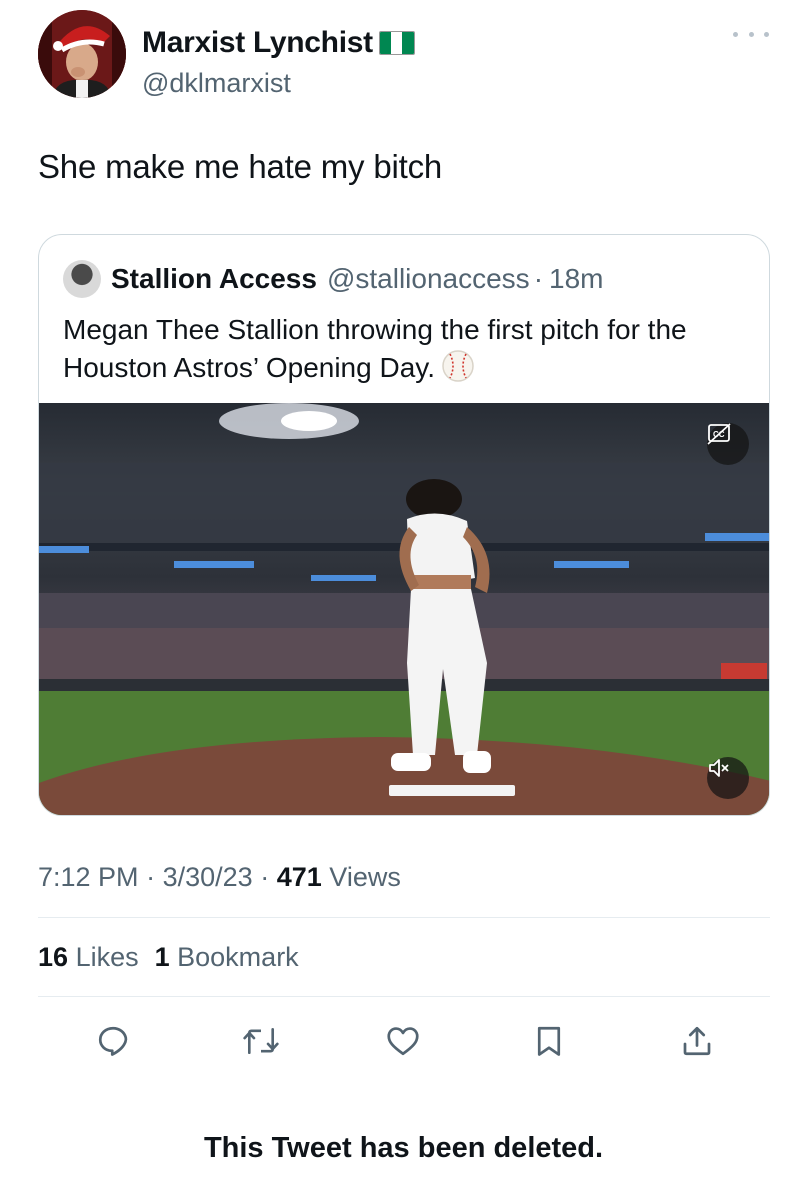 This screenshot has height=1200, width=807. I want to click on quoted-avatar, so click(82, 279).